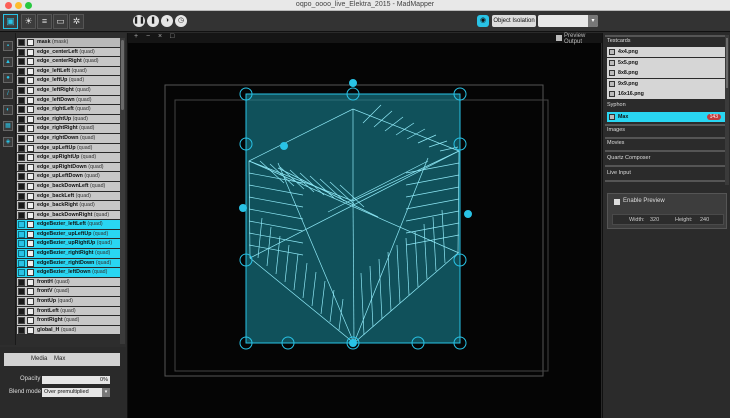 Image resolution: width=730 pixels, height=418 pixels. Describe the element at coordinates (617, 202) in the screenshot. I see `enable-preview-checkbox` at that location.